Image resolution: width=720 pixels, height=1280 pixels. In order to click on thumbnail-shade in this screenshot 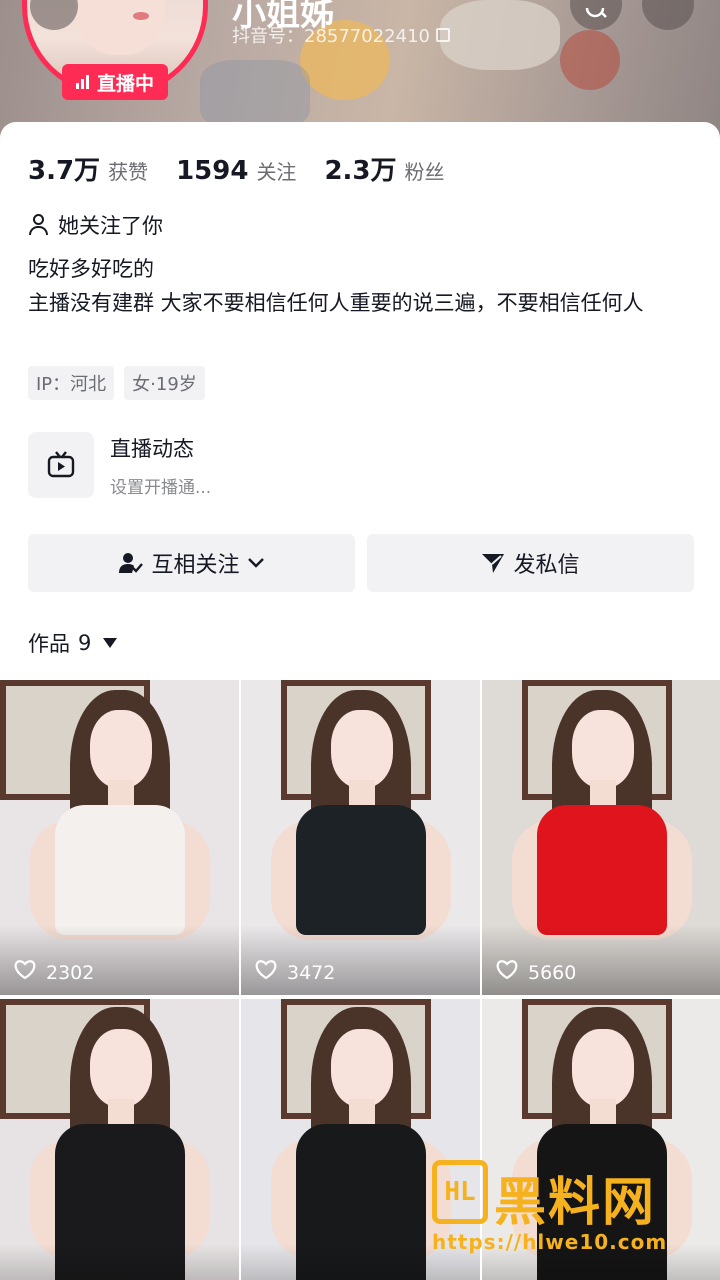, I will do `click(119, 1262)`.